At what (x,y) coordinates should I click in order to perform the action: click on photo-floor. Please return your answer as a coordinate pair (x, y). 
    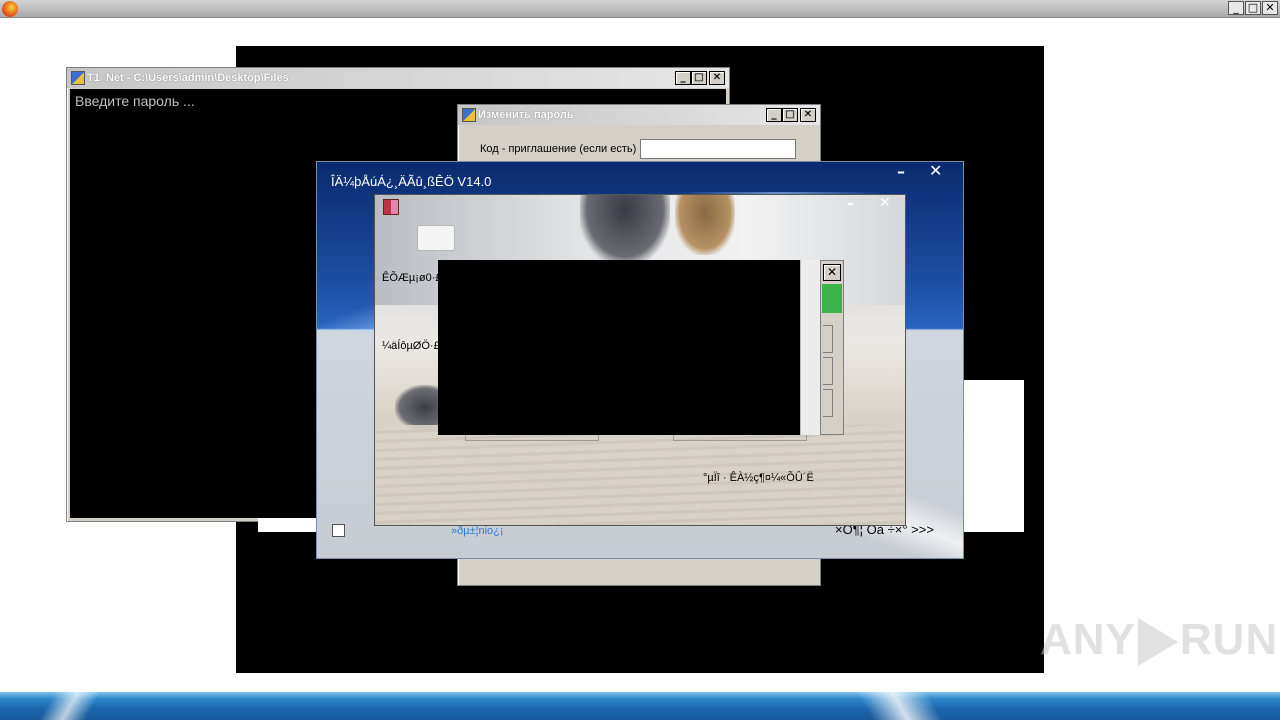
    Looking at the image, I should click on (640, 475).